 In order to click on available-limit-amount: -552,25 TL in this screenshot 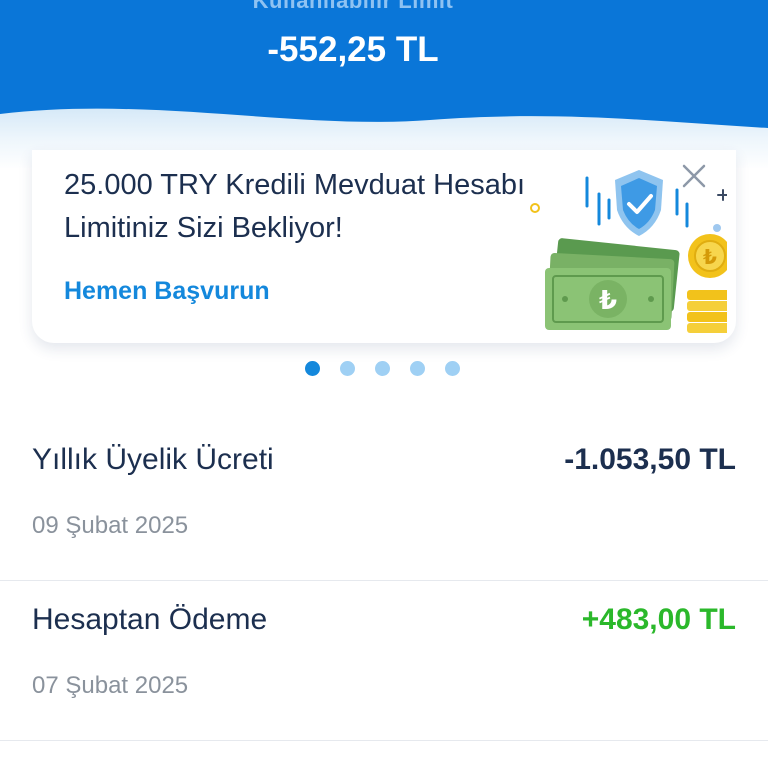, I will do `click(353, 49)`.